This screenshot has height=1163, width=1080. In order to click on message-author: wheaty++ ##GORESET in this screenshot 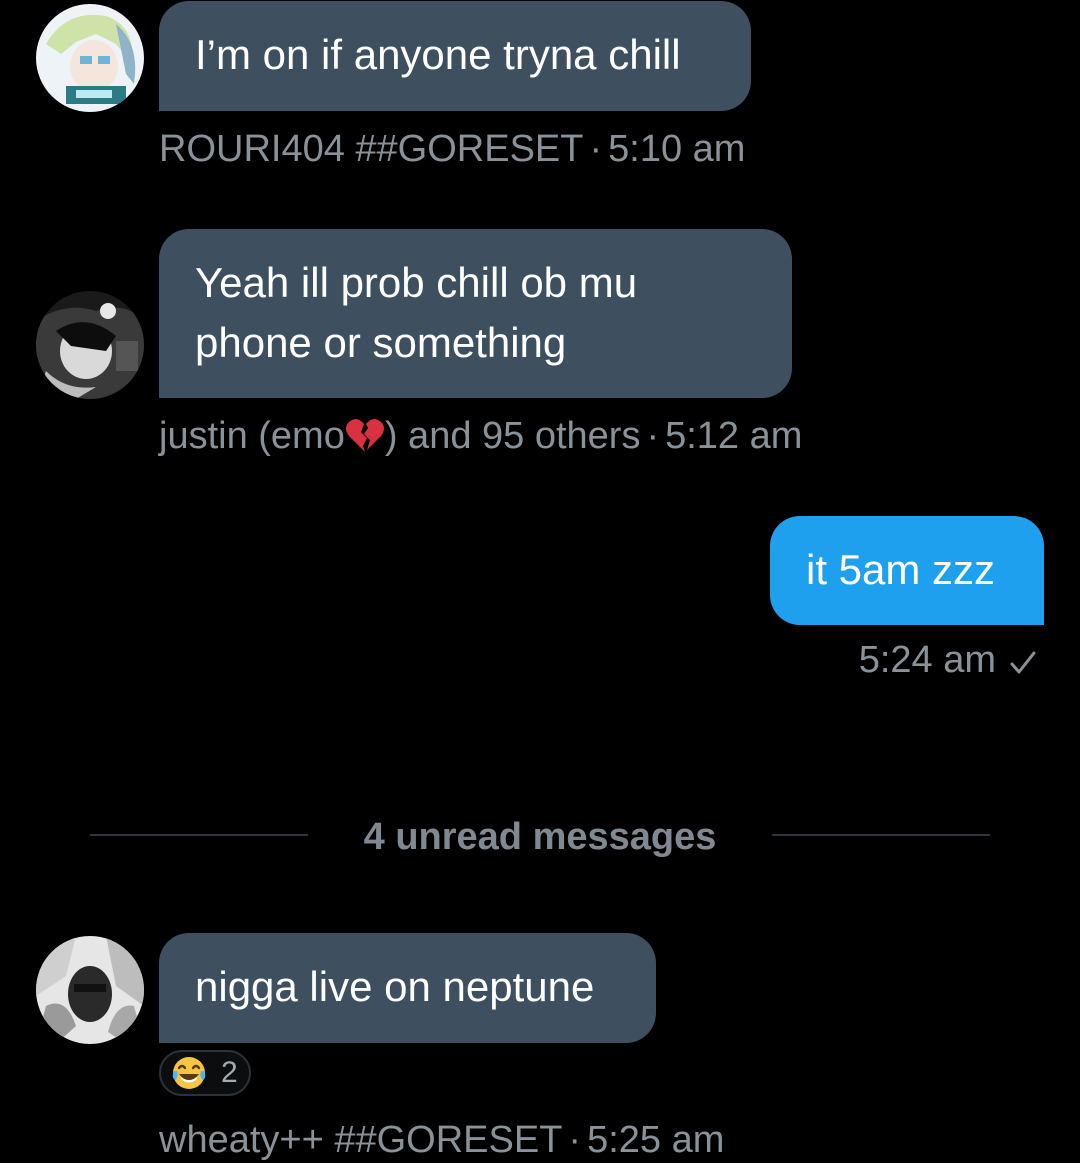, I will do `click(360, 1140)`.